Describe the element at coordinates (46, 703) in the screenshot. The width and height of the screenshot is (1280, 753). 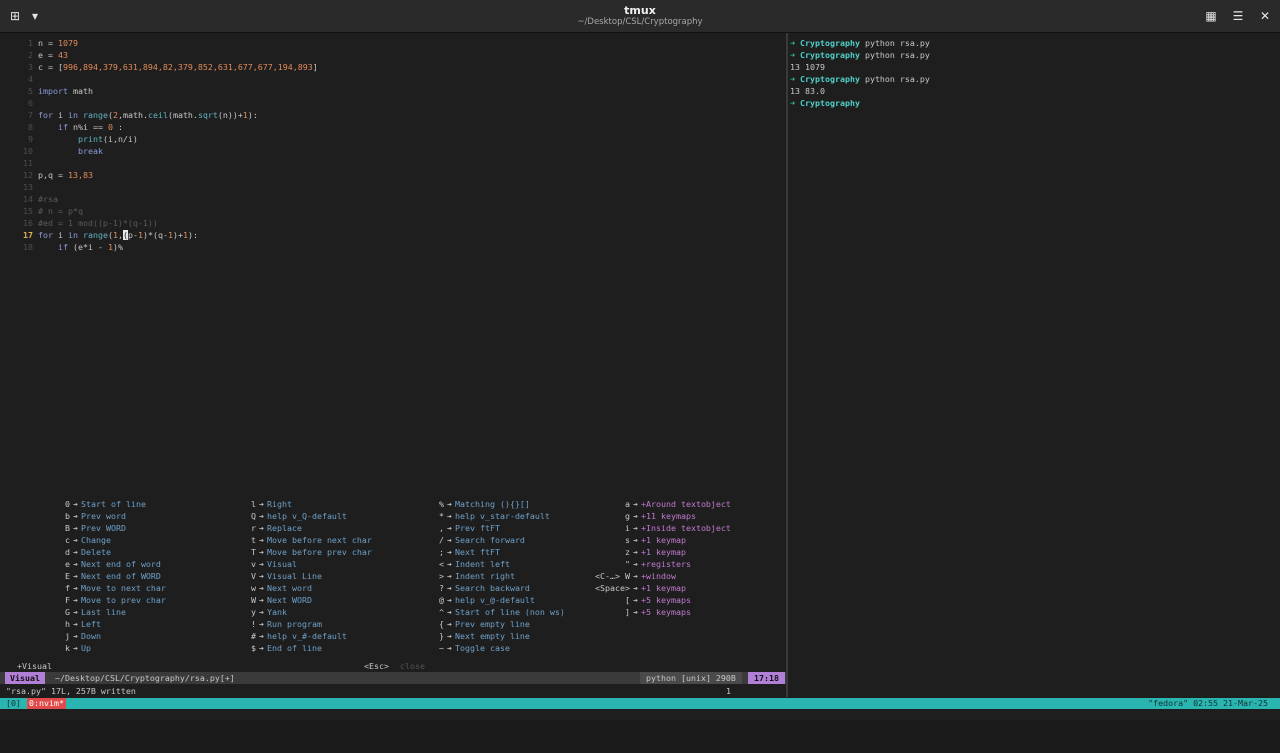
I see `tmux-window-tab: 0:nvim*` at that location.